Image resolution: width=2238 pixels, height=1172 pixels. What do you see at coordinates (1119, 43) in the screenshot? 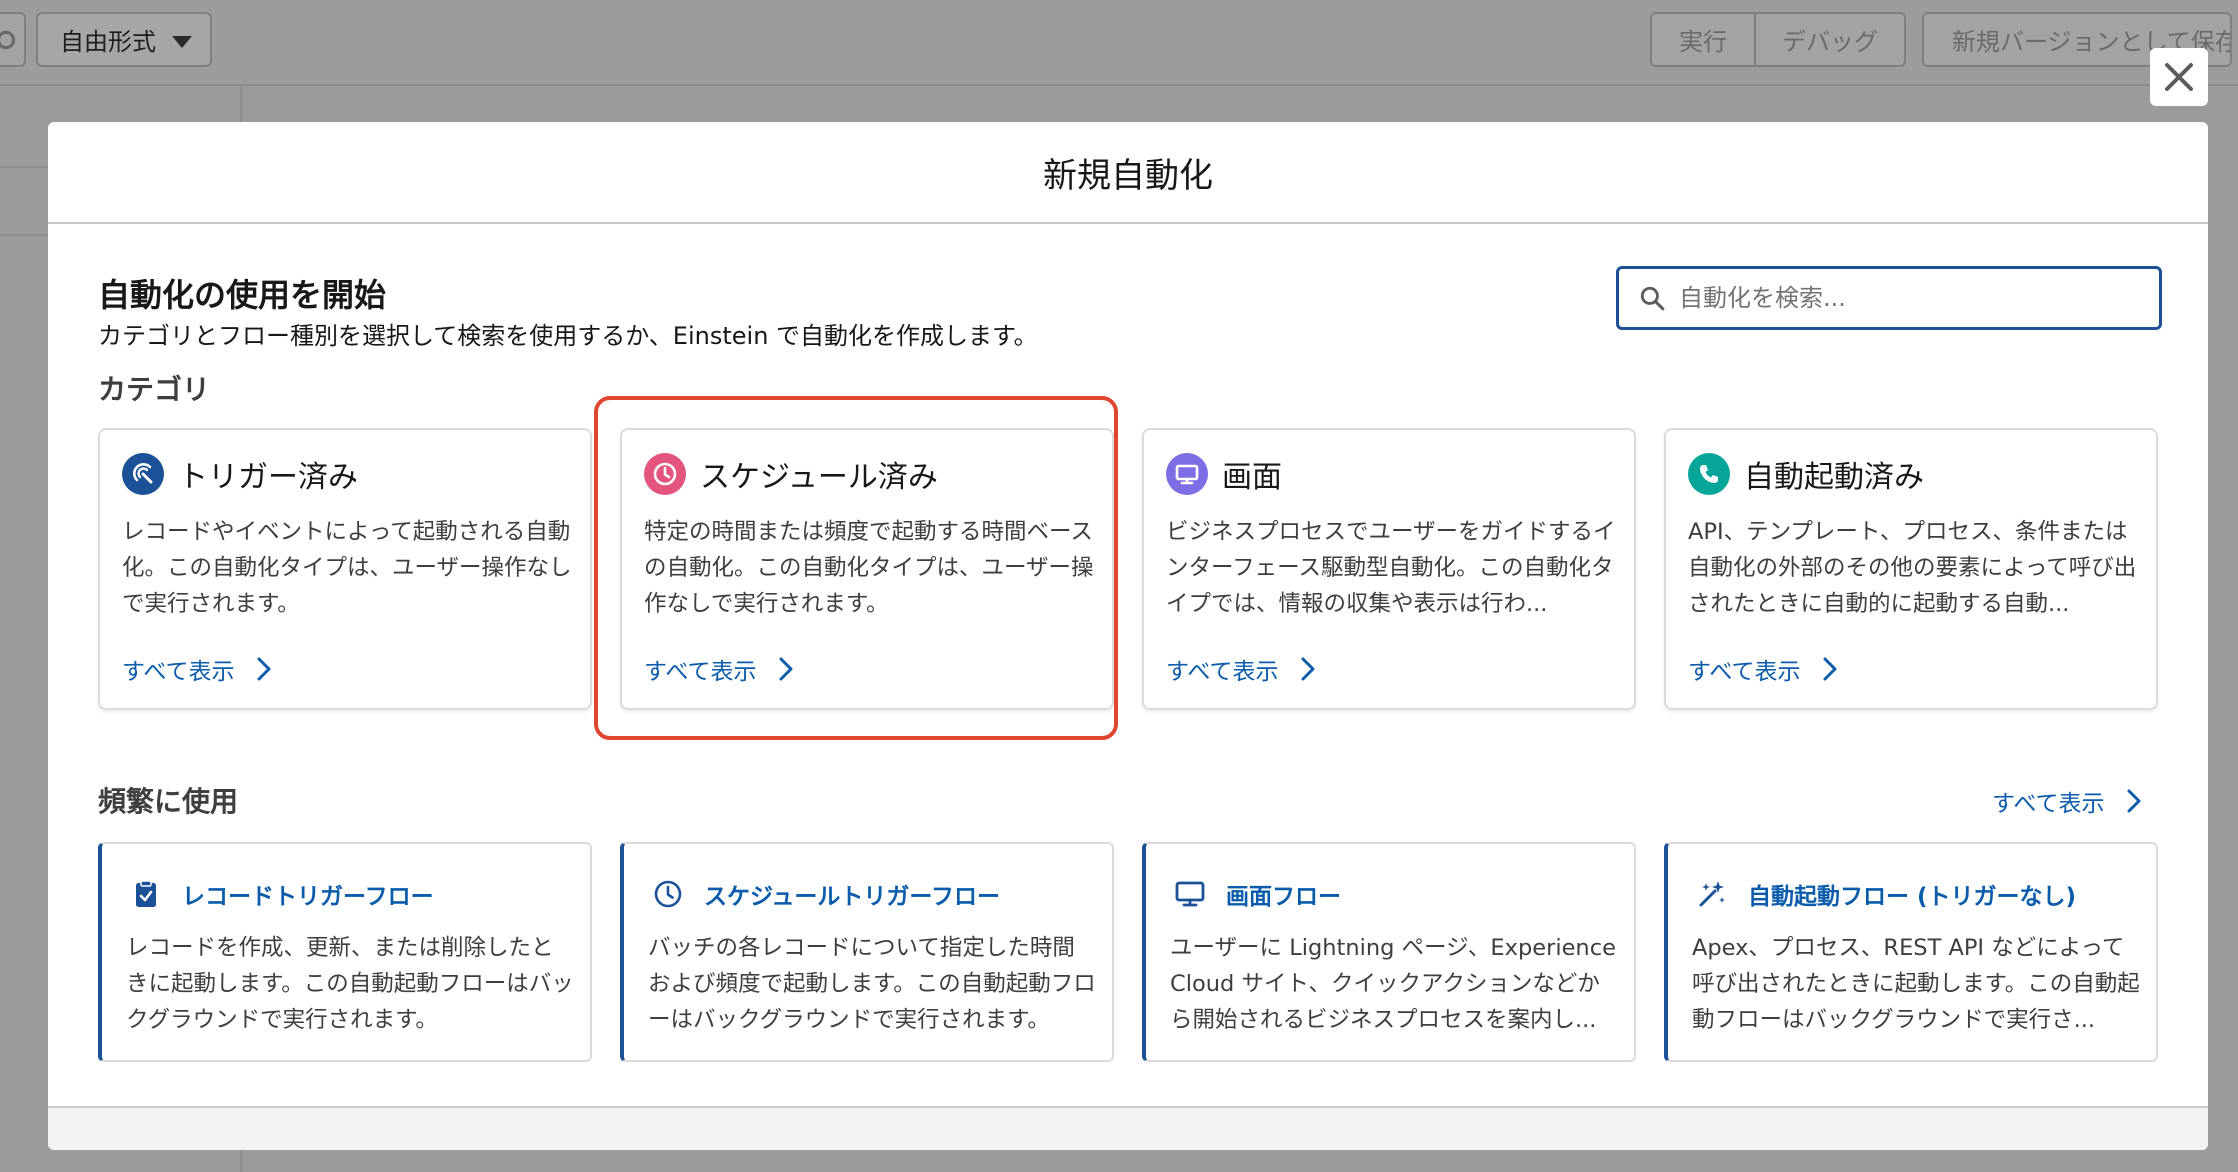
I see `builder-toolbar: 自由形式 実行 デバッグ 新規バージョンとして保存` at bounding box center [1119, 43].